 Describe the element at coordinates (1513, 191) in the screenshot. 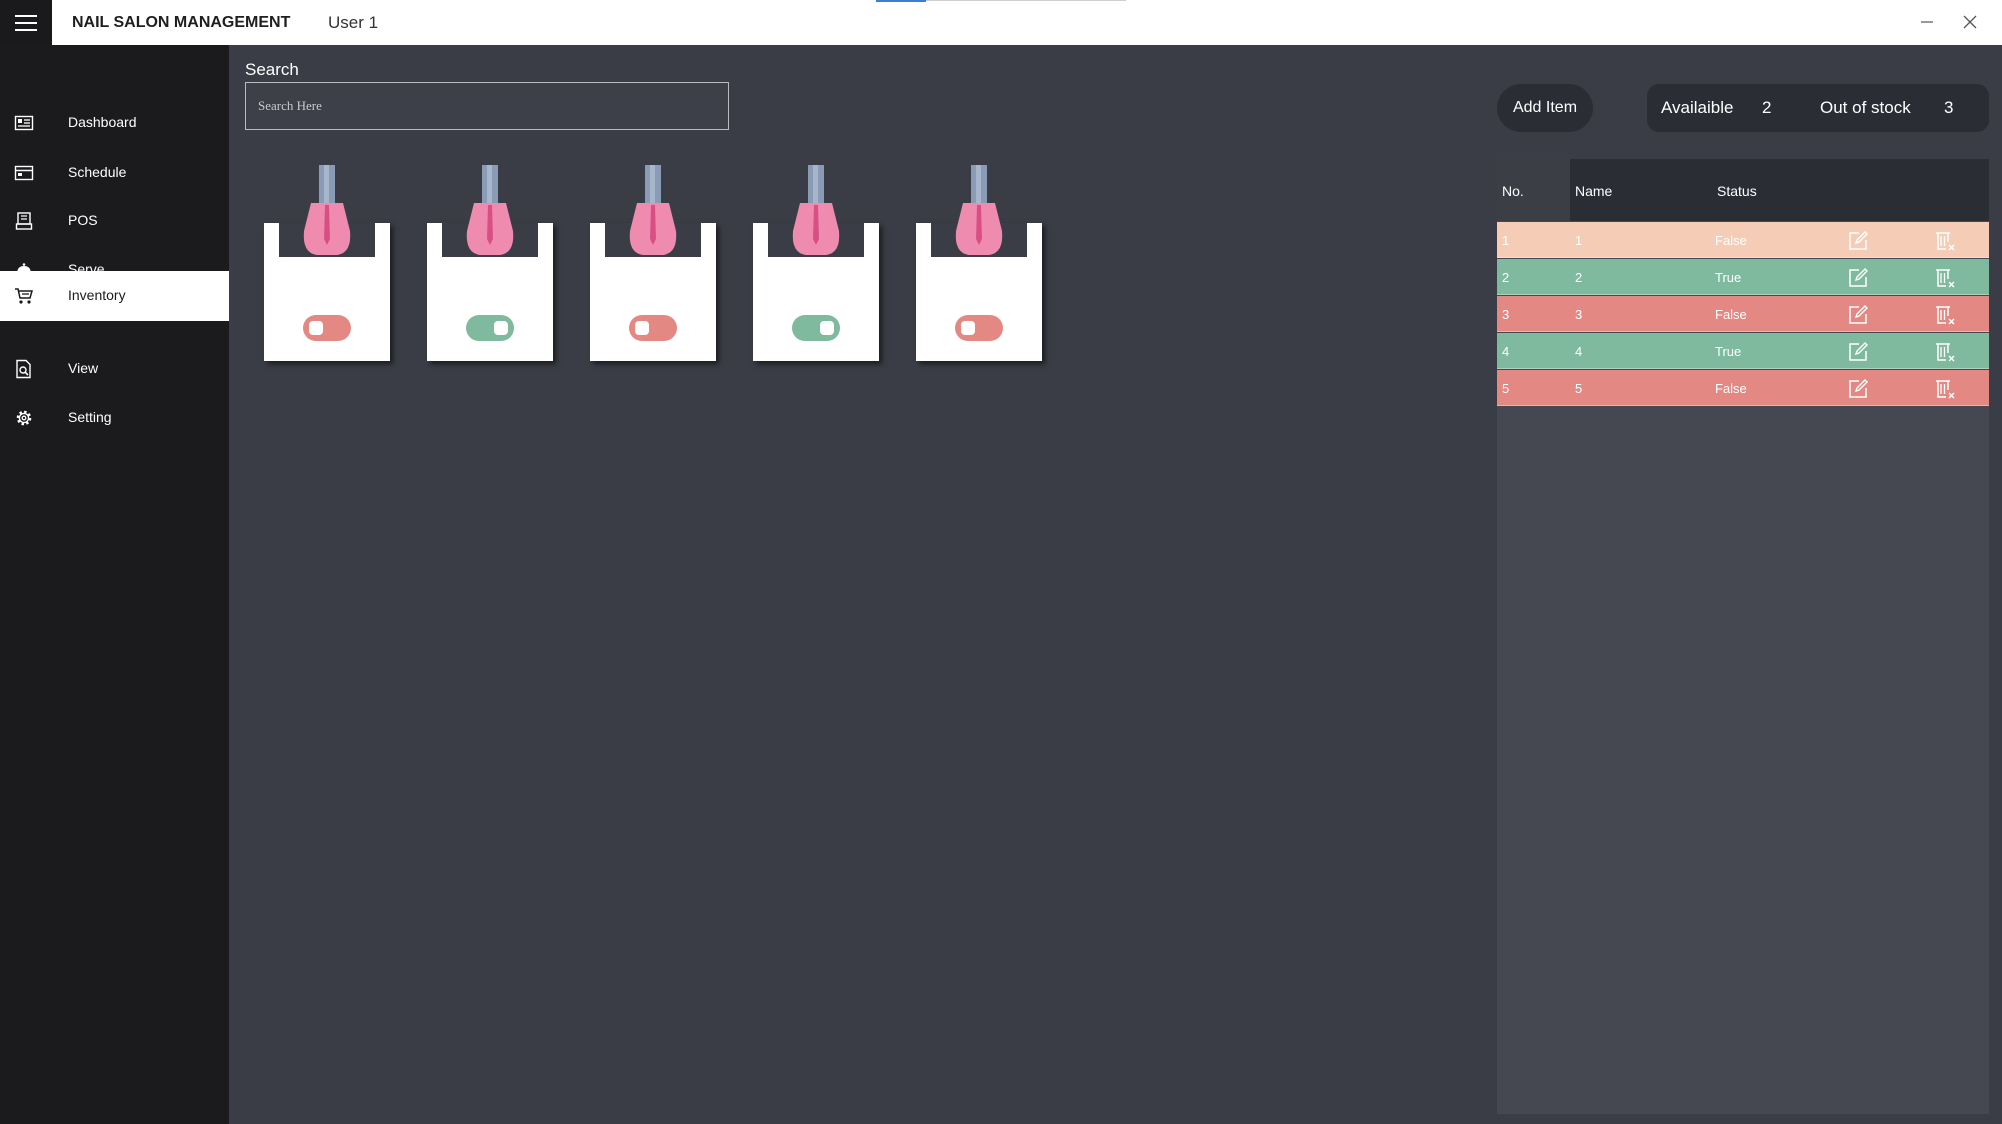

I see `column-header-no: No.` at that location.